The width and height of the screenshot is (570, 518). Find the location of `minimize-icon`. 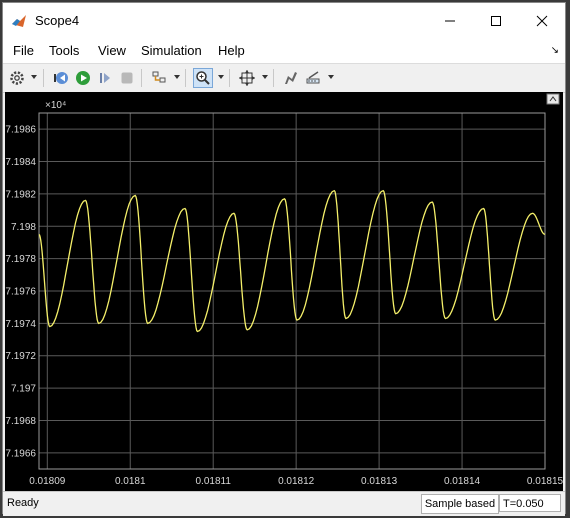

minimize-icon is located at coordinates (450, 21).